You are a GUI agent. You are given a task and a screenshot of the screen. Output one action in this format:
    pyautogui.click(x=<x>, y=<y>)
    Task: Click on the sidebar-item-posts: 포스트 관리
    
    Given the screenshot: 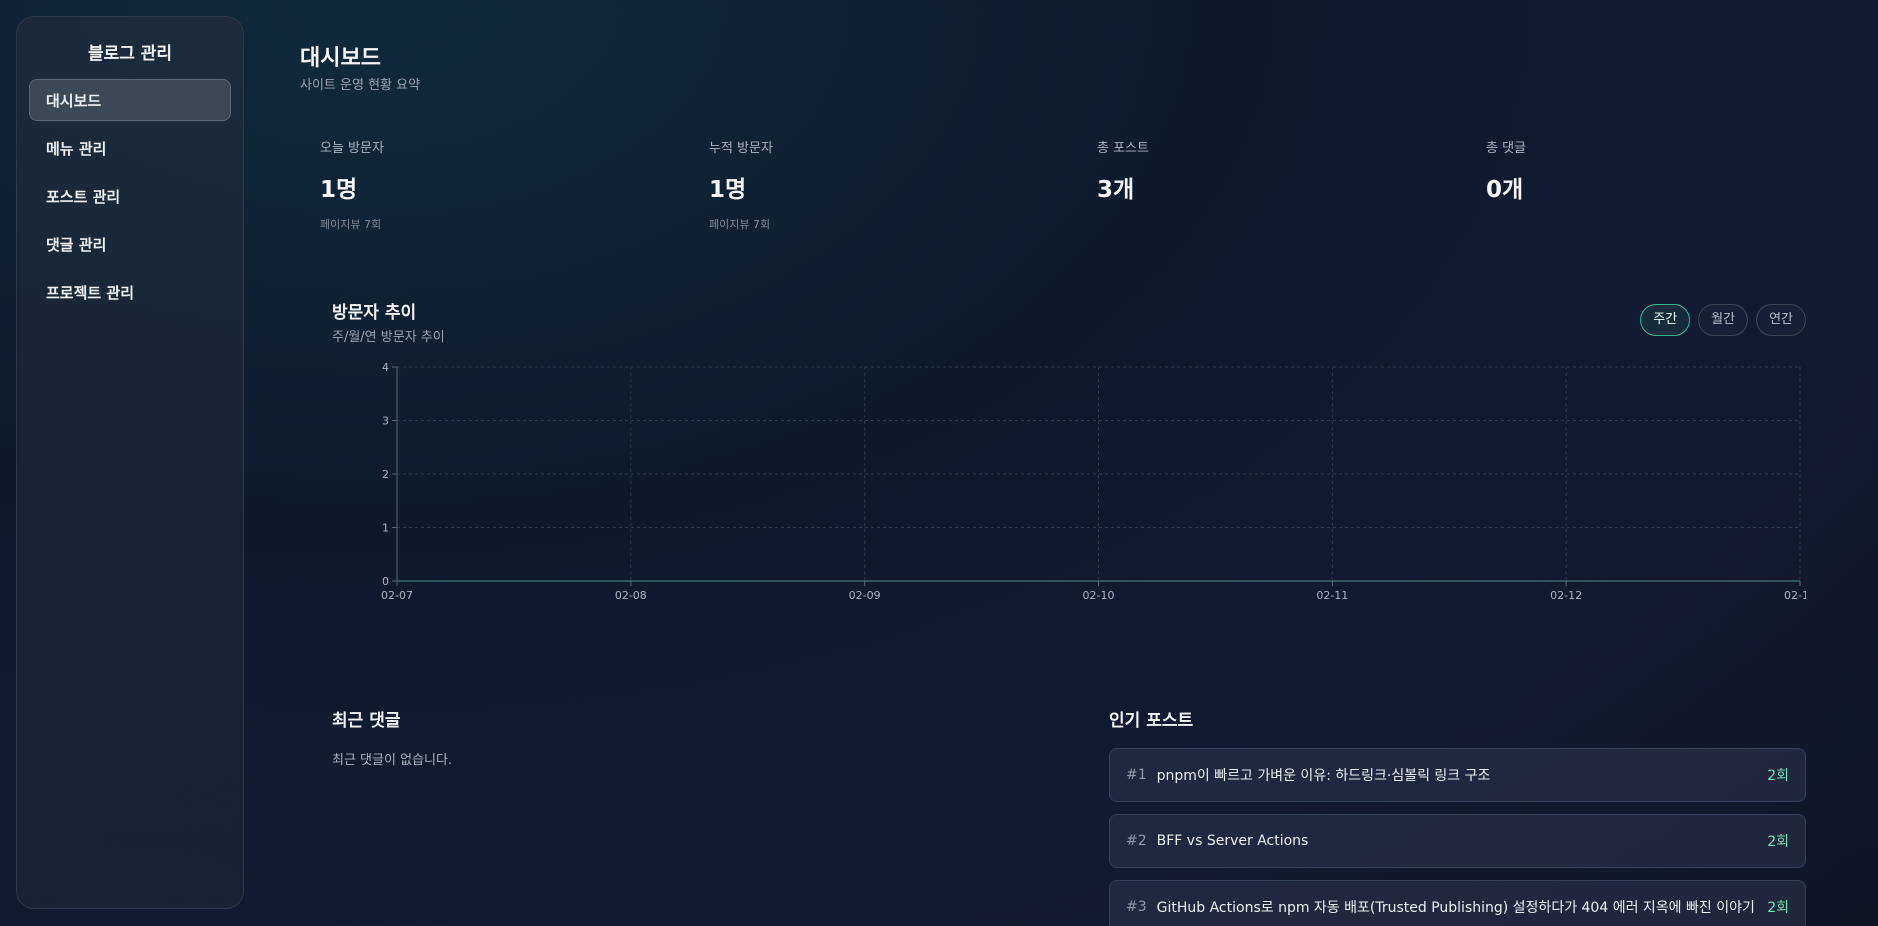 What is the action you would take?
    pyautogui.click(x=130, y=196)
    